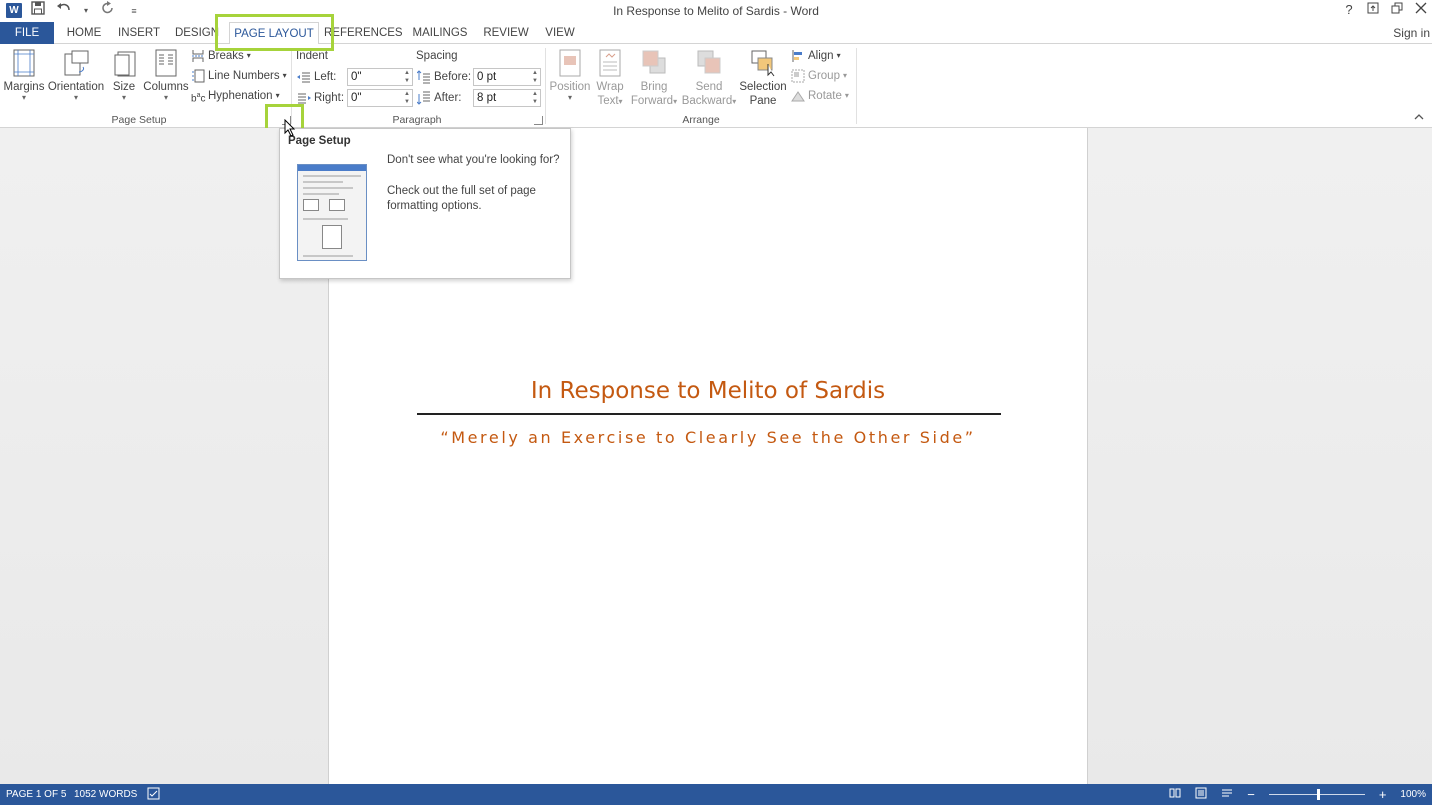 The height and width of the screenshot is (805, 1432). I want to click on tab-review: REVIEW, so click(506, 33).